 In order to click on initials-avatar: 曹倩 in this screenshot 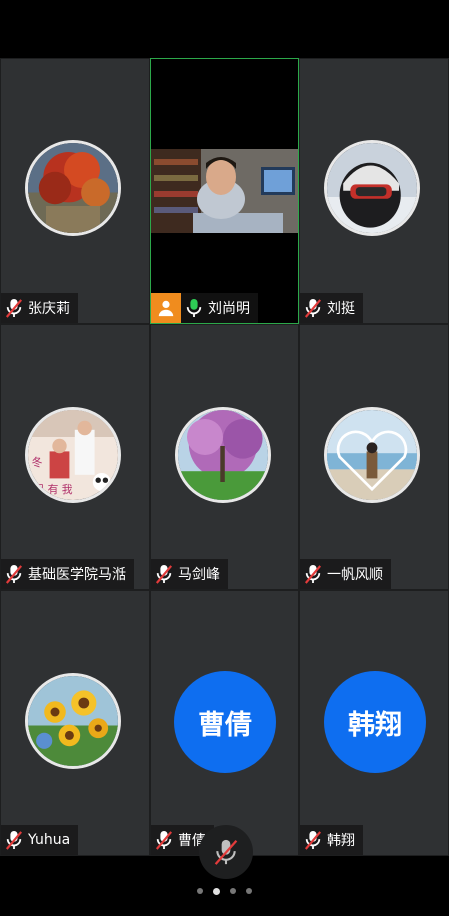, I will do `click(225, 722)`.